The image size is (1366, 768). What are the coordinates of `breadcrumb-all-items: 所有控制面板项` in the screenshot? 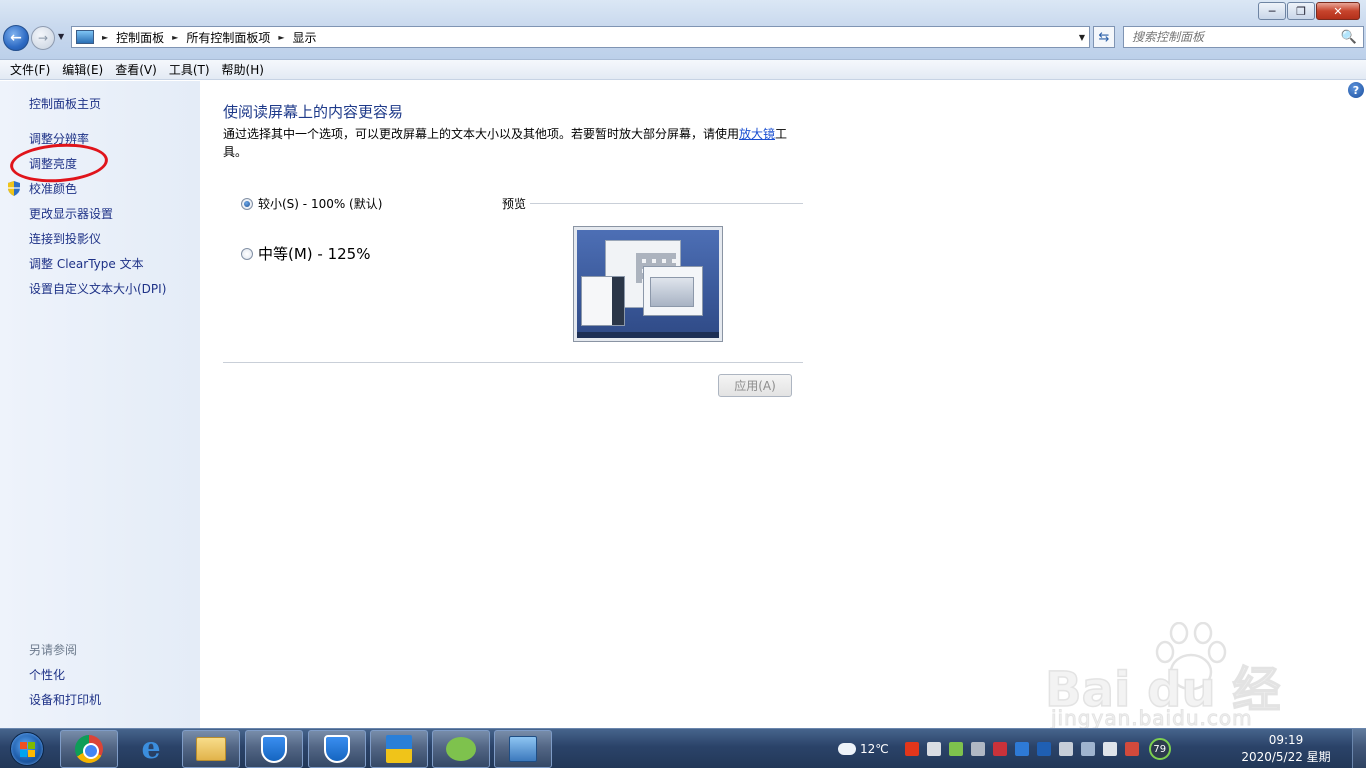 It's located at (228, 37).